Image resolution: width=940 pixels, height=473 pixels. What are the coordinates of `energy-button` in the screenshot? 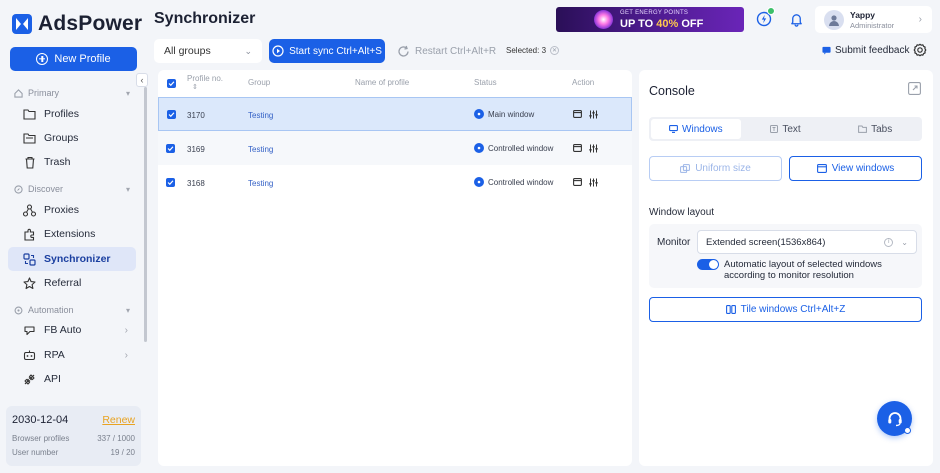 It's located at (764, 18).